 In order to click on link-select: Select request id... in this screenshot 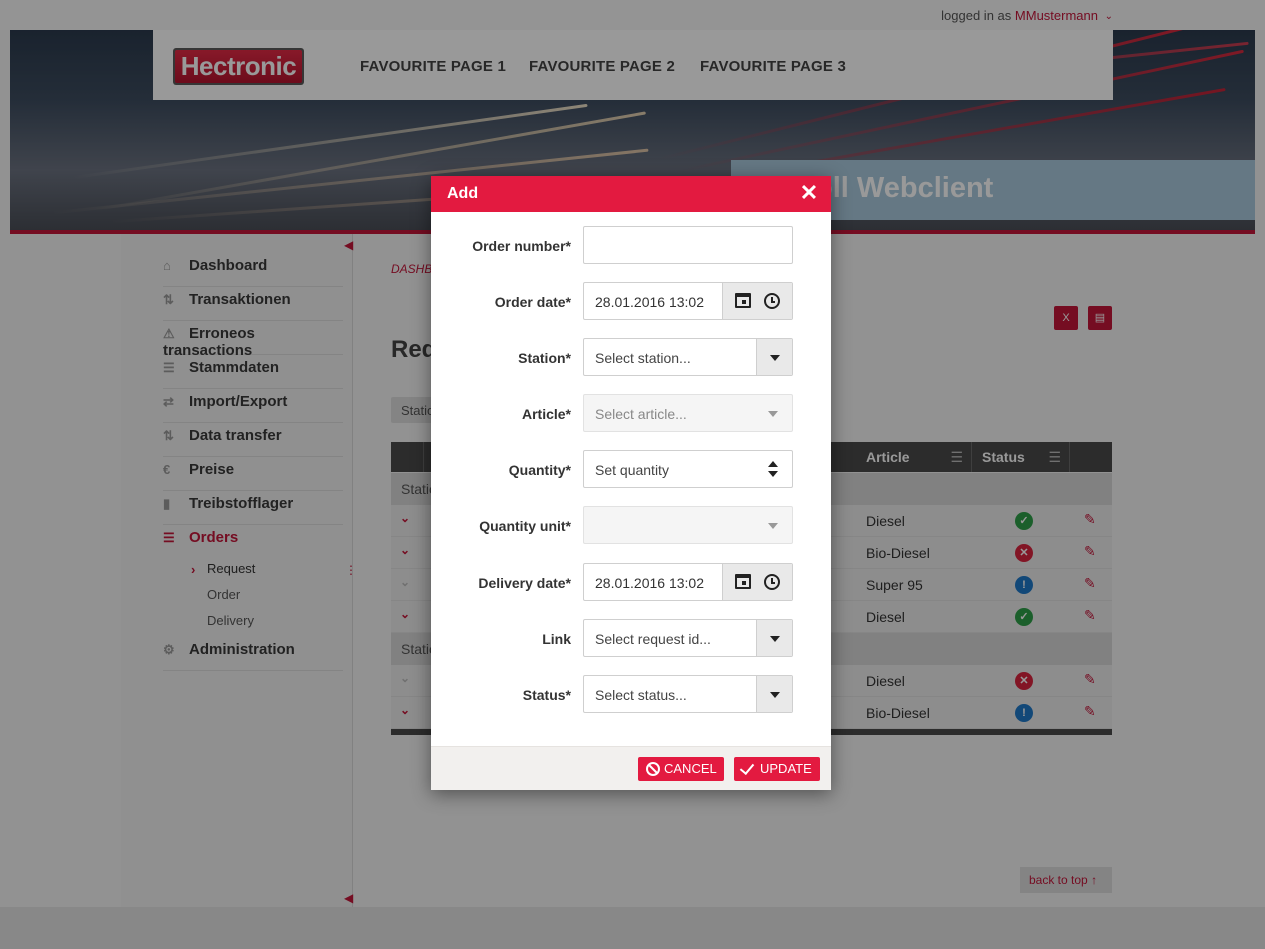, I will do `click(688, 638)`.